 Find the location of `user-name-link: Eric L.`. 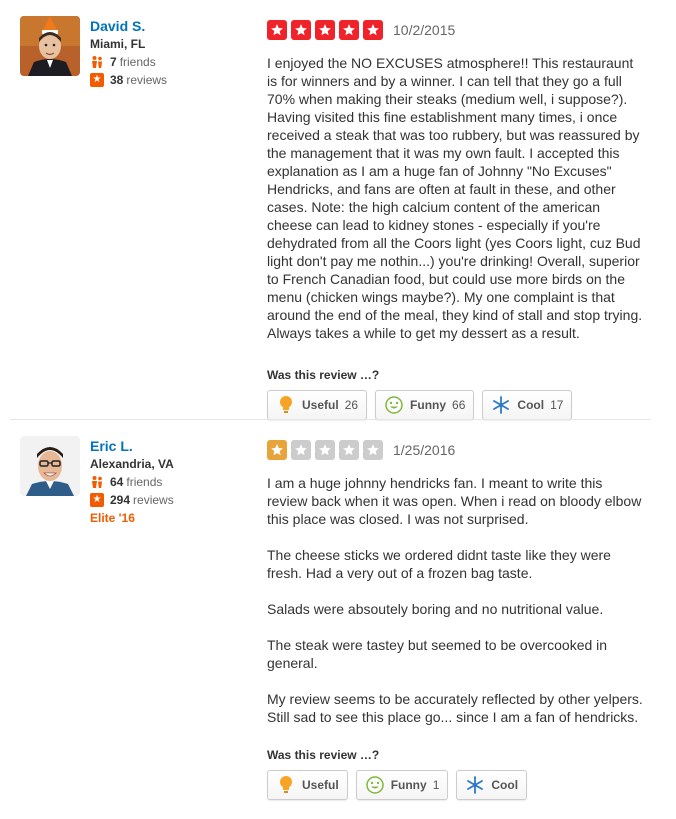

user-name-link: Eric L. is located at coordinates (170, 446).